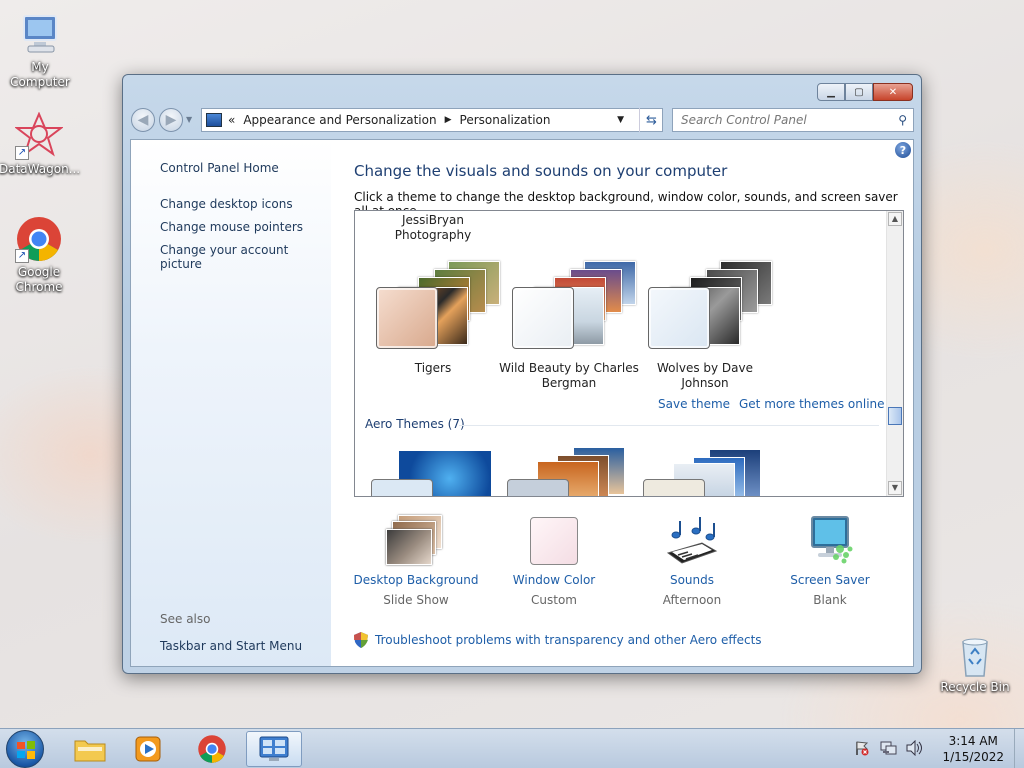 This screenshot has width=1024, height=768. I want to click on sidebar-change-desktop-icons: Change desktop icons, so click(226, 204).